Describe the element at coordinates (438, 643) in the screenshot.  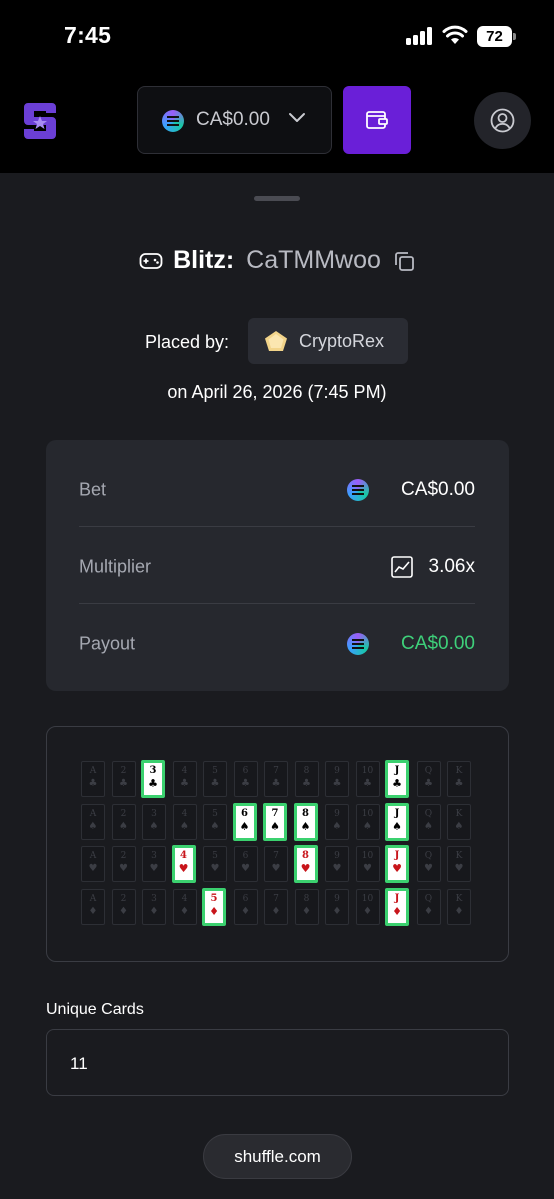
I see `payout-value: CA$0.00` at that location.